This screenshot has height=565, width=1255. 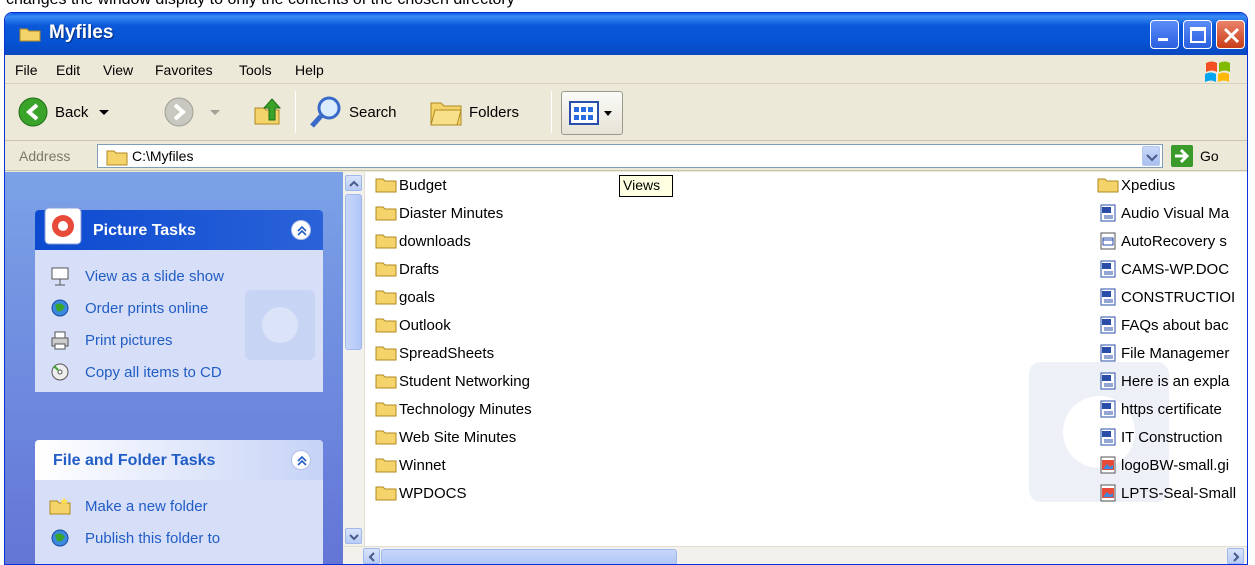 I want to click on file-name: https certificate, so click(x=1171, y=409).